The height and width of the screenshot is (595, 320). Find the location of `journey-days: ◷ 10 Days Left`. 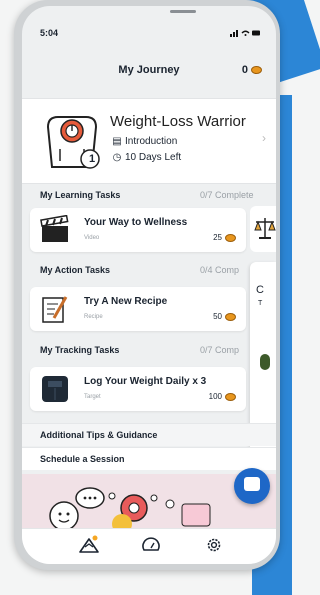

journey-days: ◷ 10 Days Left is located at coordinates (147, 157).